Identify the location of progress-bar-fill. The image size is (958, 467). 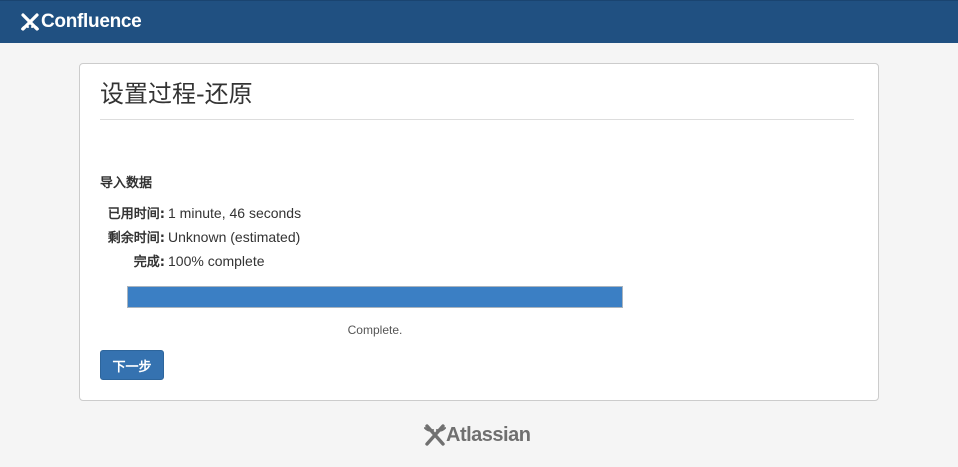
(375, 297).